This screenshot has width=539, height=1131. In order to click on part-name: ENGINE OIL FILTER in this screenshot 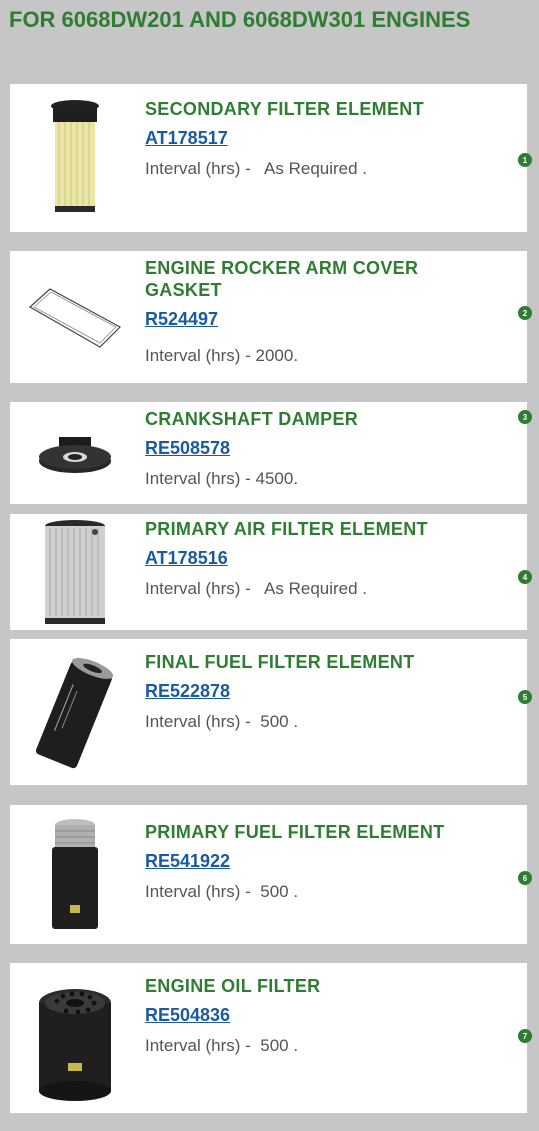, I will do `click(233, 986)`.